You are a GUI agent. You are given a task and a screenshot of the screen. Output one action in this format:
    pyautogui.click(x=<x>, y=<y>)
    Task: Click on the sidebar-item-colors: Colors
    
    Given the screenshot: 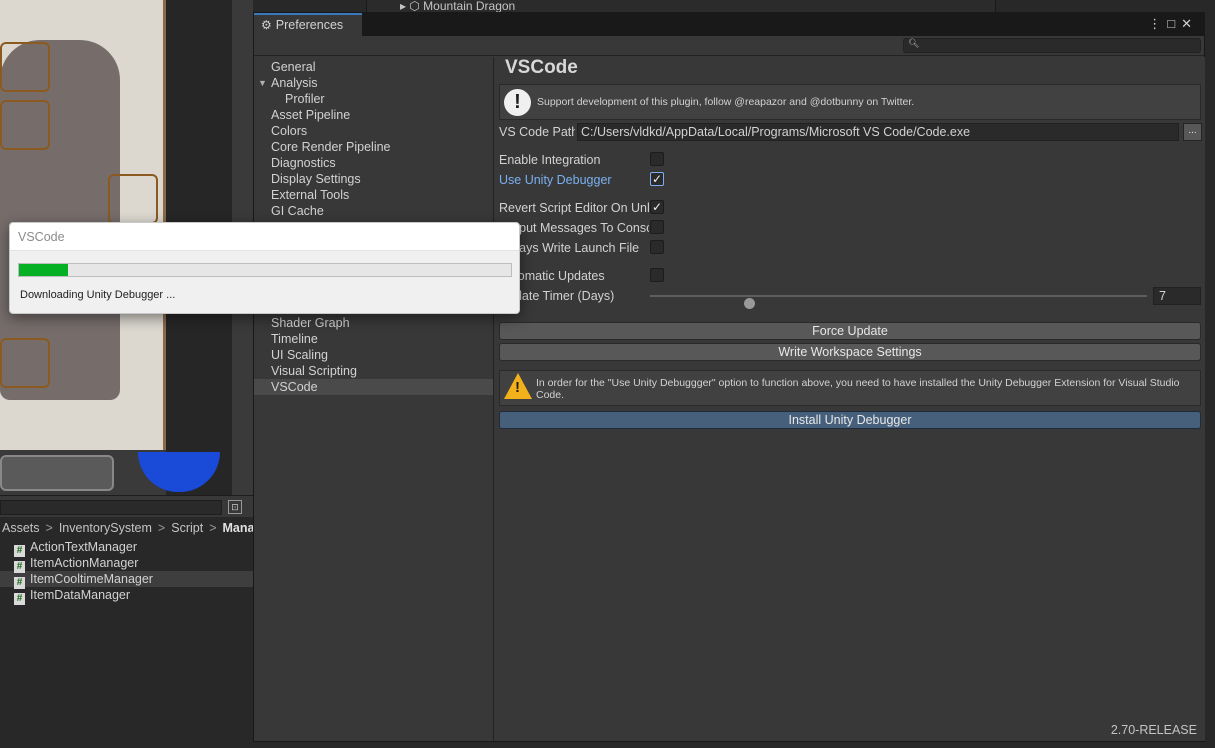 What is the action you would take?
    pyautogui.click(x=373, y=131)
    